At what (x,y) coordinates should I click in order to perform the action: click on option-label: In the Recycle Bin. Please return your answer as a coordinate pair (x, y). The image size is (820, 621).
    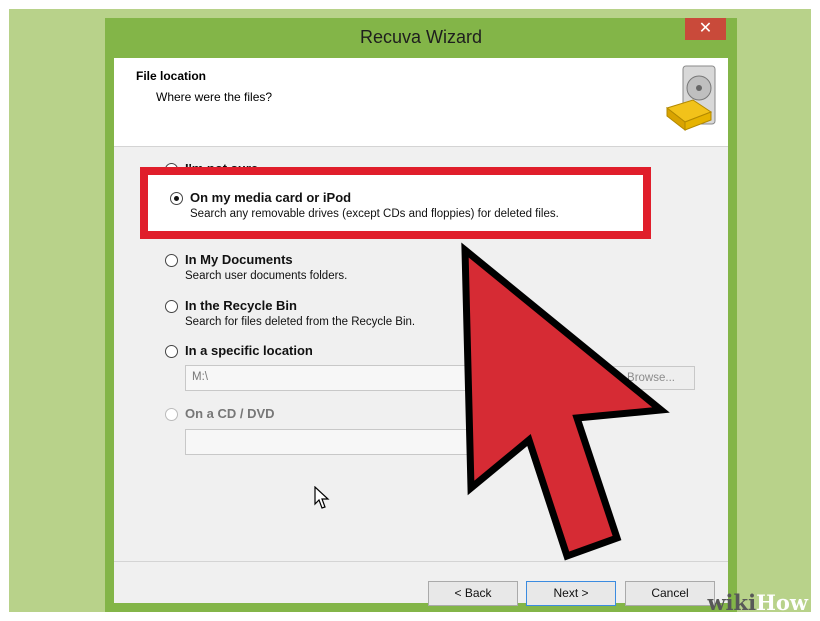
    Looking at the image, I should click on (241, 305).